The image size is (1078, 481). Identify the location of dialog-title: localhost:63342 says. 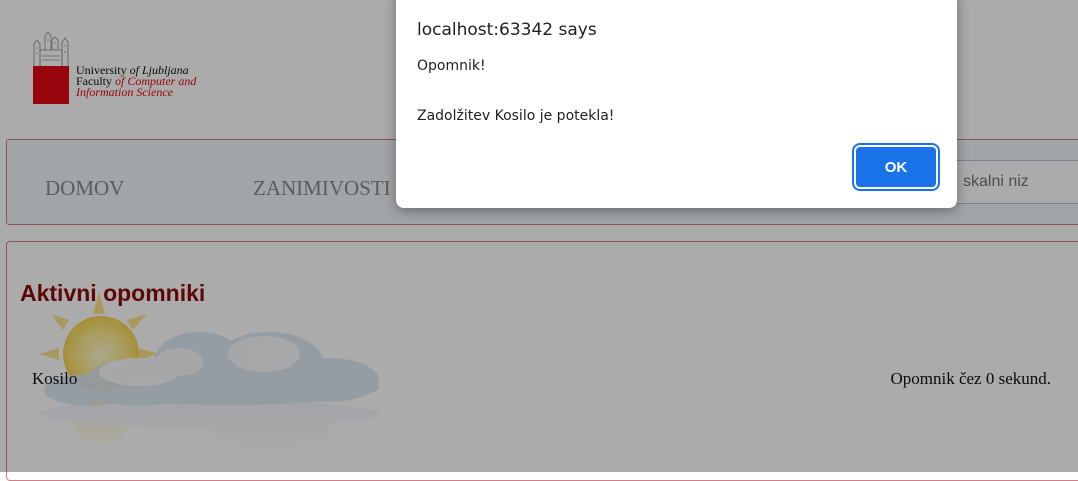
(507, 30).